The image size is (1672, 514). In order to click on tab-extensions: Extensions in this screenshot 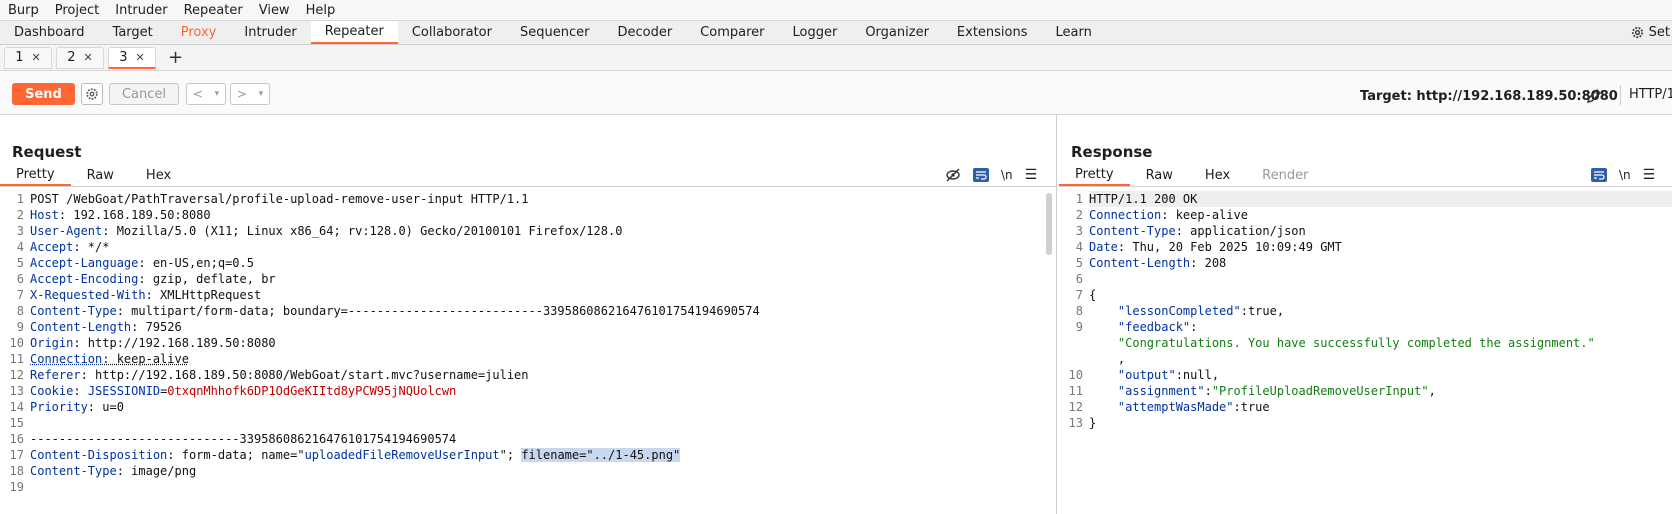, I will do `click(992, 32)`.